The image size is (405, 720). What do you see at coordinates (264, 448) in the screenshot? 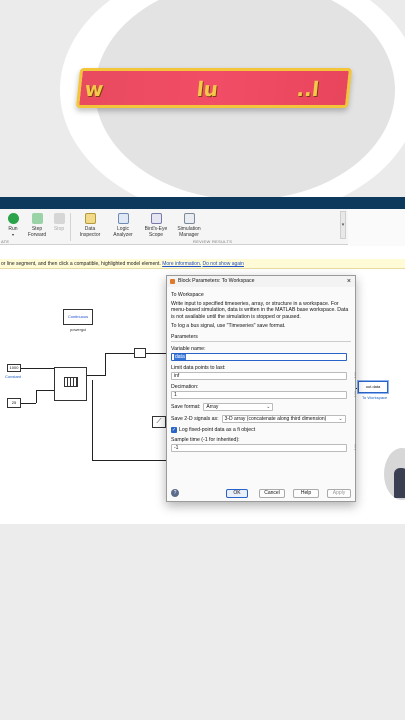
I see `sample-time-input: -1 ⋮` at bounding box center [264, 448].